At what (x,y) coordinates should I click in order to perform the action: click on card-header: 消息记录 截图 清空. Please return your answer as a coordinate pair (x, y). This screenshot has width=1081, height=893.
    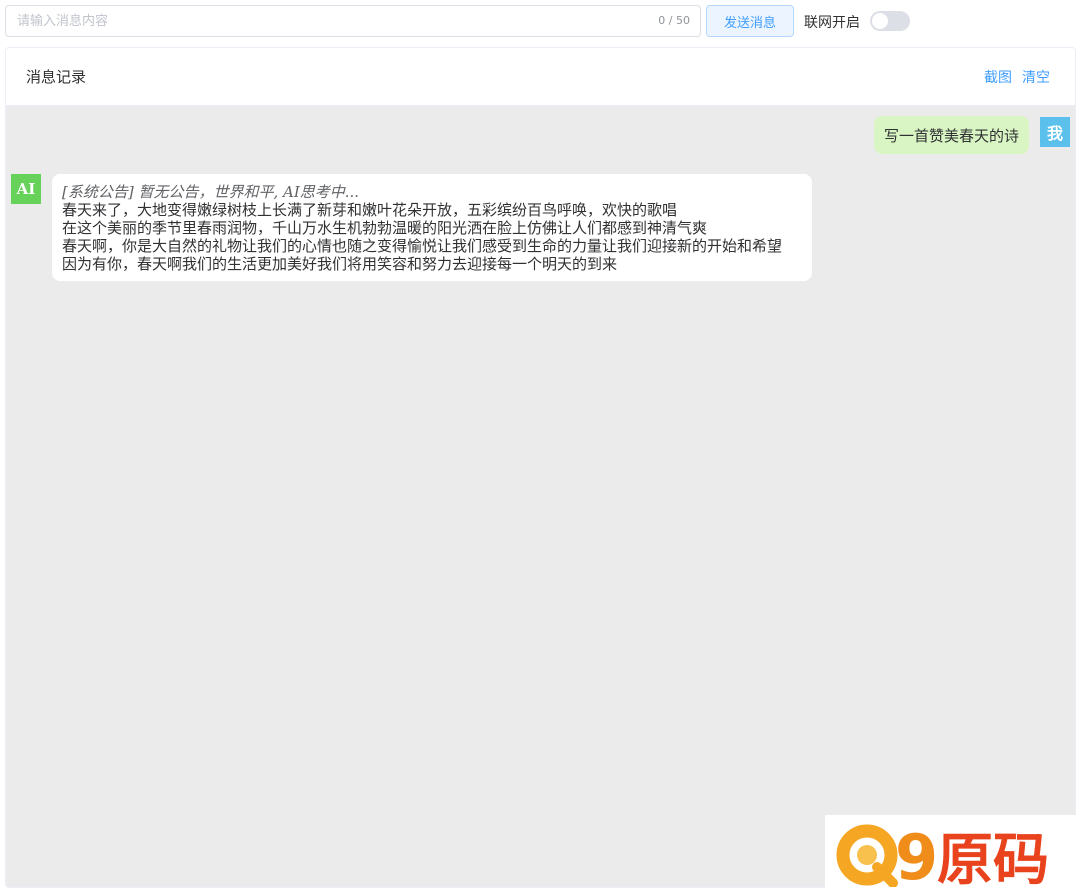
    Looking at the image, I should click on (540, 77).